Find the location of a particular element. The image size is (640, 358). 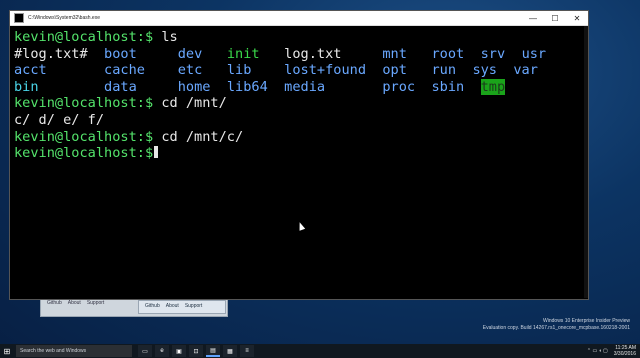

maximize-button: ☐ is located at coordinates (555, 18).